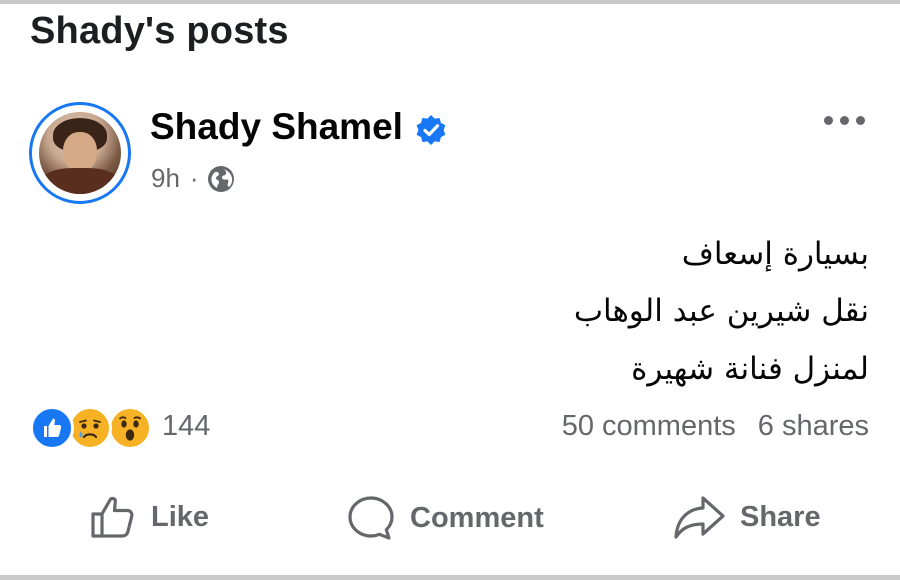  Describe the element at coordinates (276, 127) in the screenshot. I see `author-name: Shady Shamel` at that location.